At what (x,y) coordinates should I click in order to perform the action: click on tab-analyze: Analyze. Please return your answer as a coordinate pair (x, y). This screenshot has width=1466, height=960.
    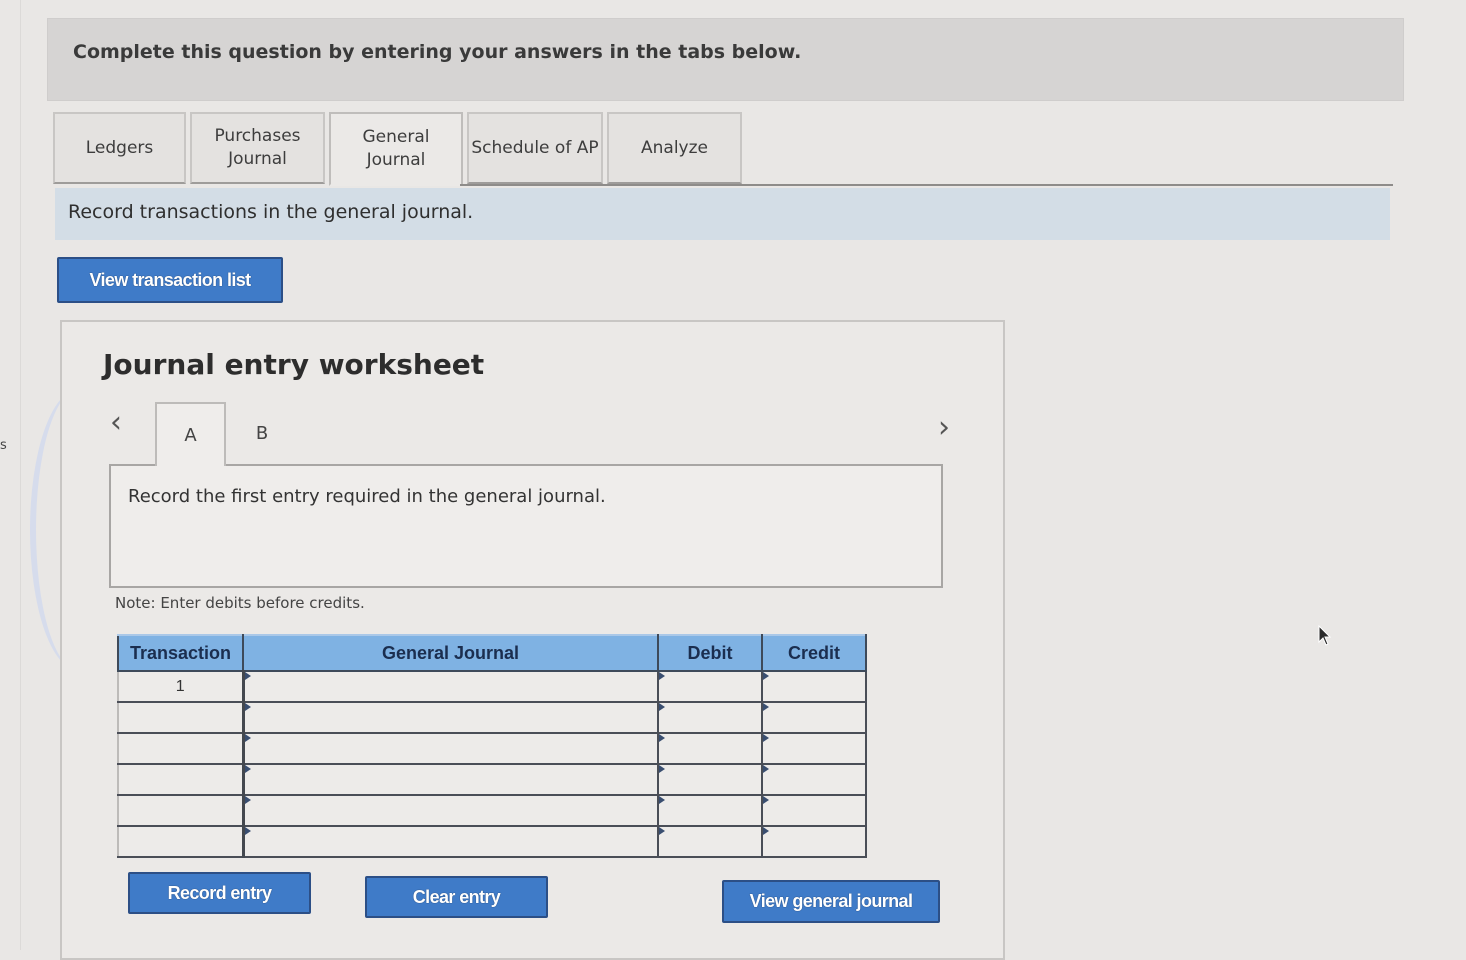
    Looking at the image, I should click on (674, 148).